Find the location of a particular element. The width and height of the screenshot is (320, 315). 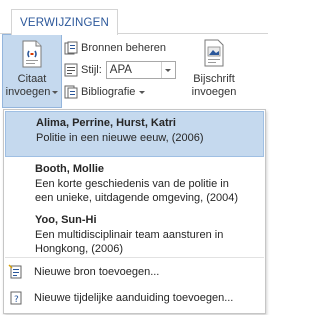

source-author: Yoo, Sun-Hi is located at coordinates (66, 220).